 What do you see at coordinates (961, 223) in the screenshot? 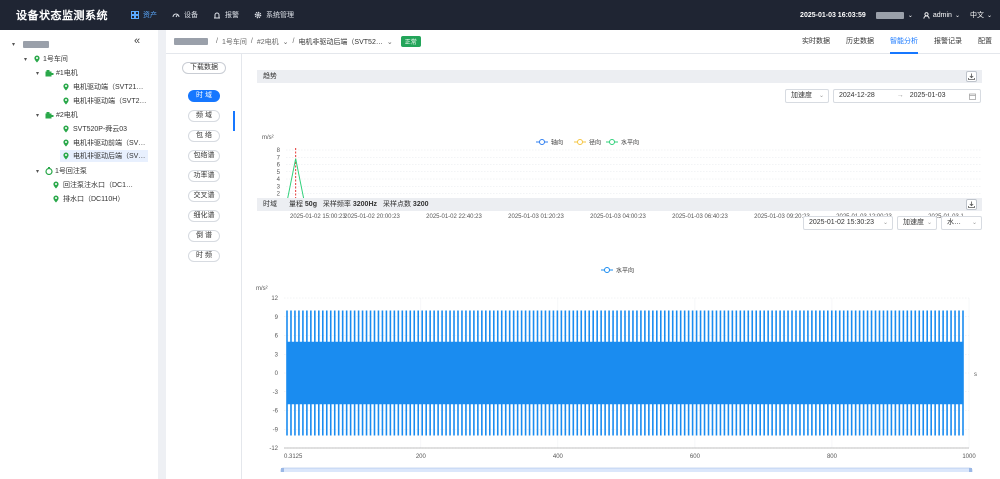
I see `direction-select: 水… ⌄` at bounding box center [961, 223].